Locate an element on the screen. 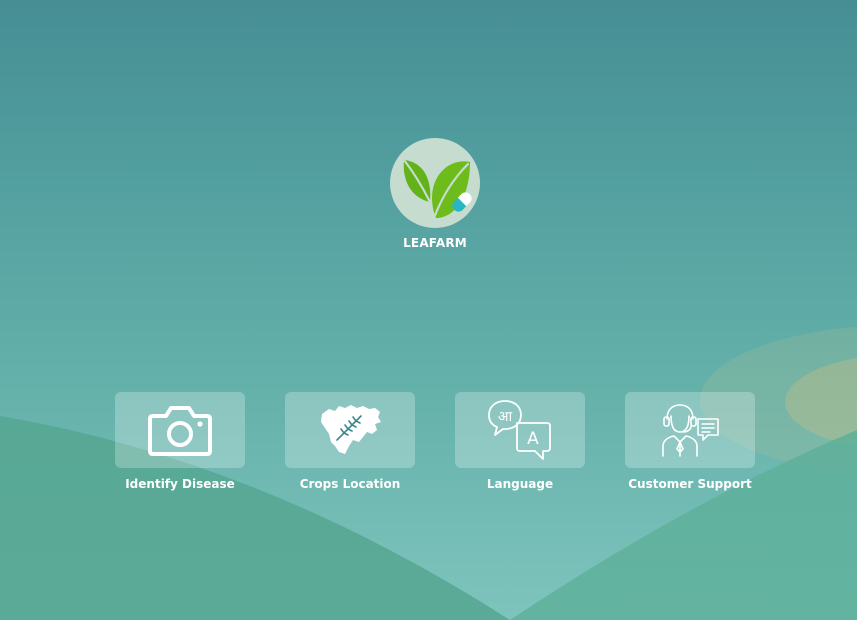 The height and width of the screenshot is (620, 857). support-agent-icon is located at coordinates (690, 430).